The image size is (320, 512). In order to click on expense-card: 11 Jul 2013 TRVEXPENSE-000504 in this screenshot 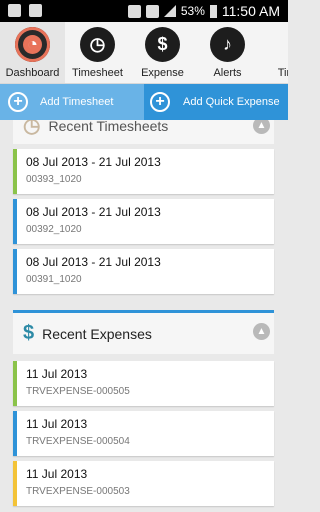, I will do `click(143, 433)`.